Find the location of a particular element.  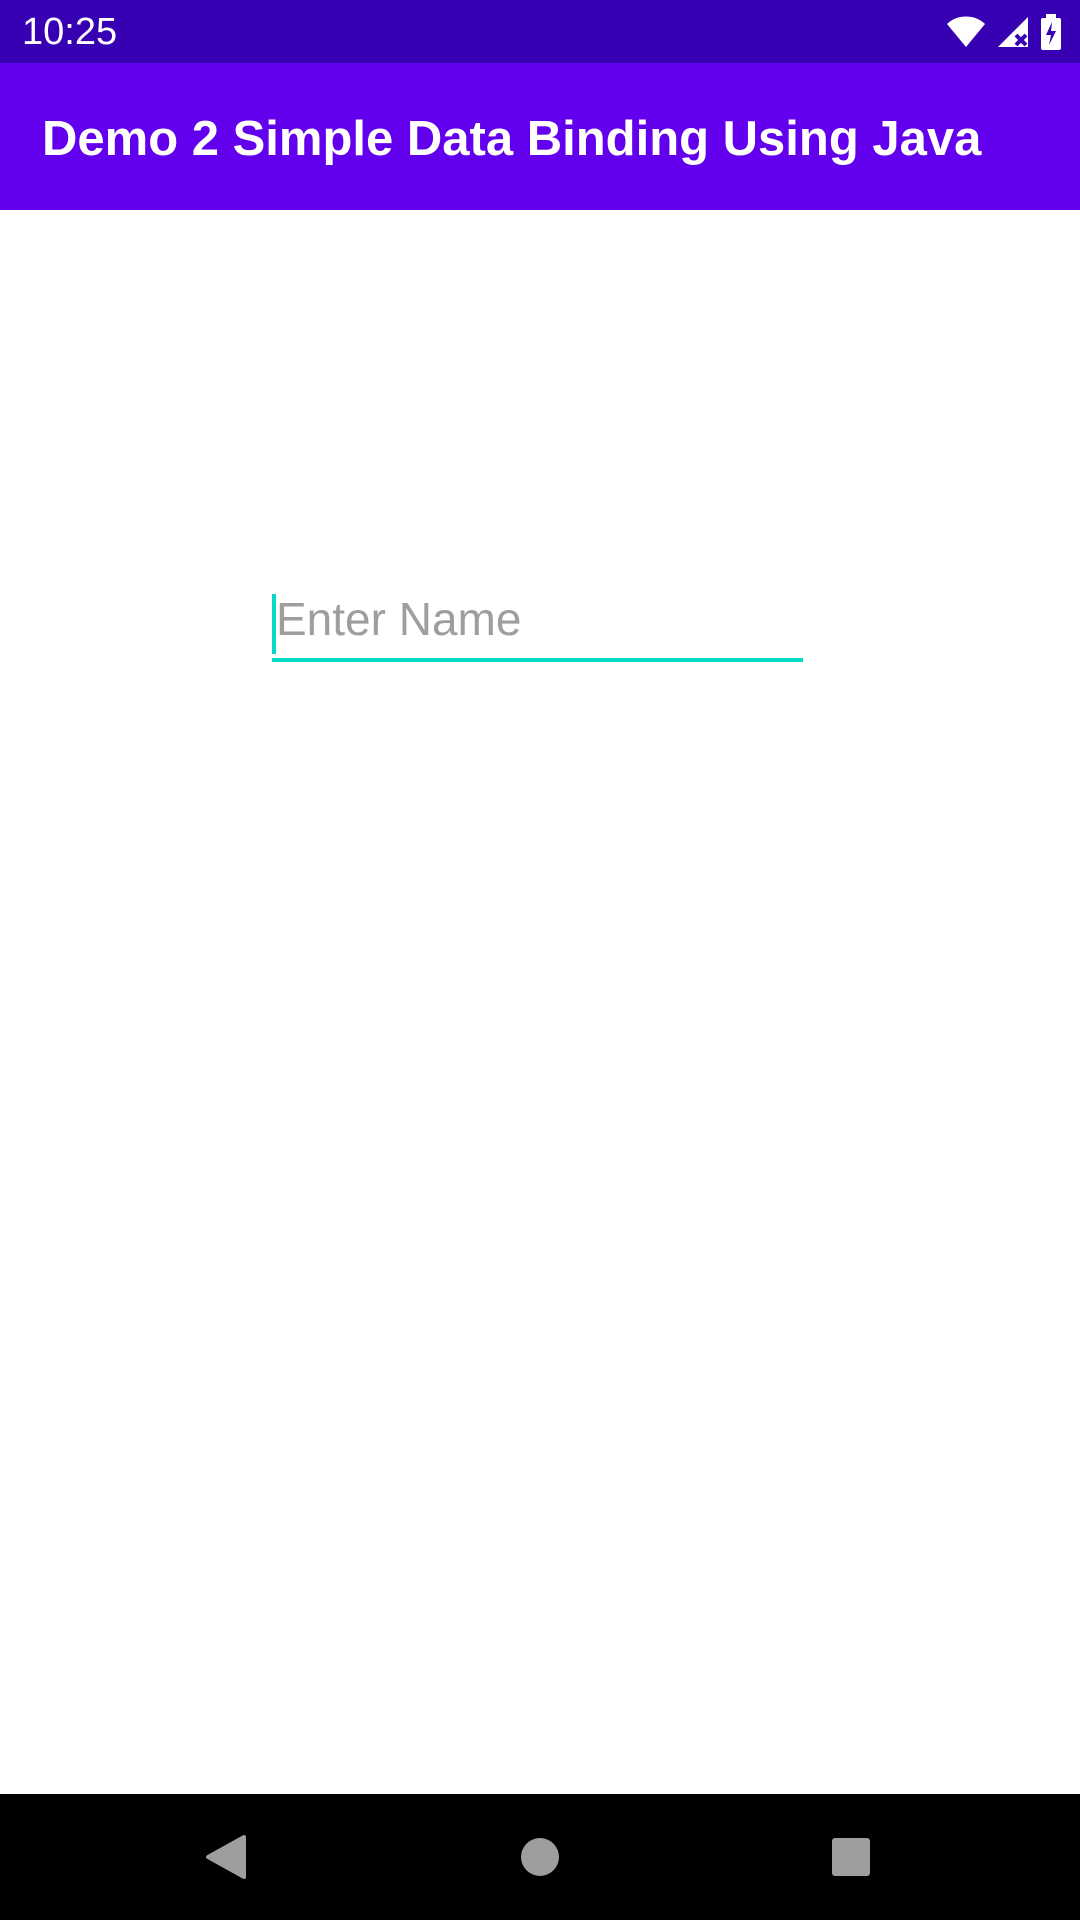

home-button is located at coordinates (540, 1857).